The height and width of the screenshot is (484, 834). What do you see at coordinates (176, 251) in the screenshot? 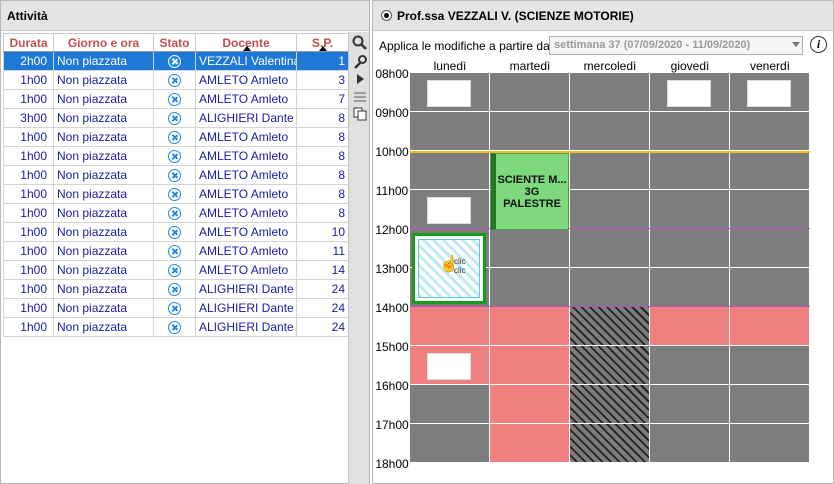
I see `table-row: 1h00 Non piazzata AMLETO Amleto 11` at bounding box center [176, 251].